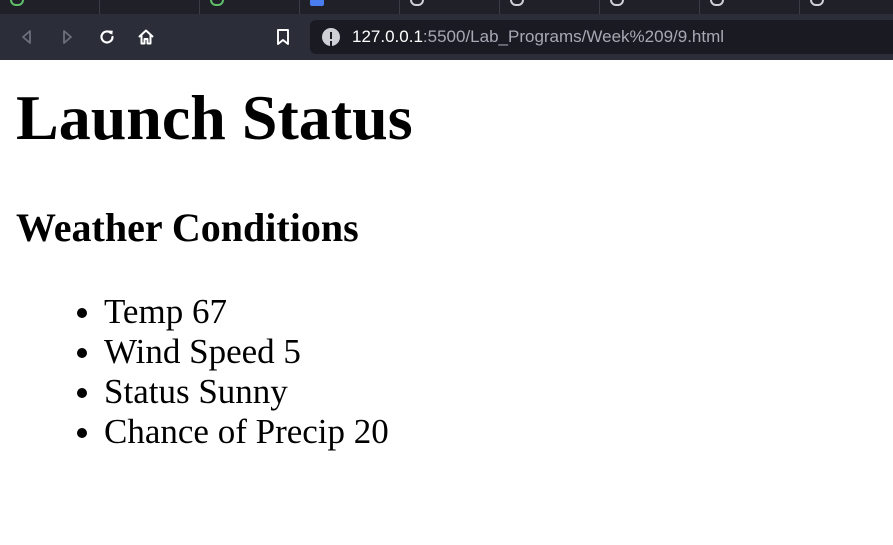 Image resolution: width=893 pixels, height=545 pixels. I want to click on back-arrow-icon, so click(26, 37).